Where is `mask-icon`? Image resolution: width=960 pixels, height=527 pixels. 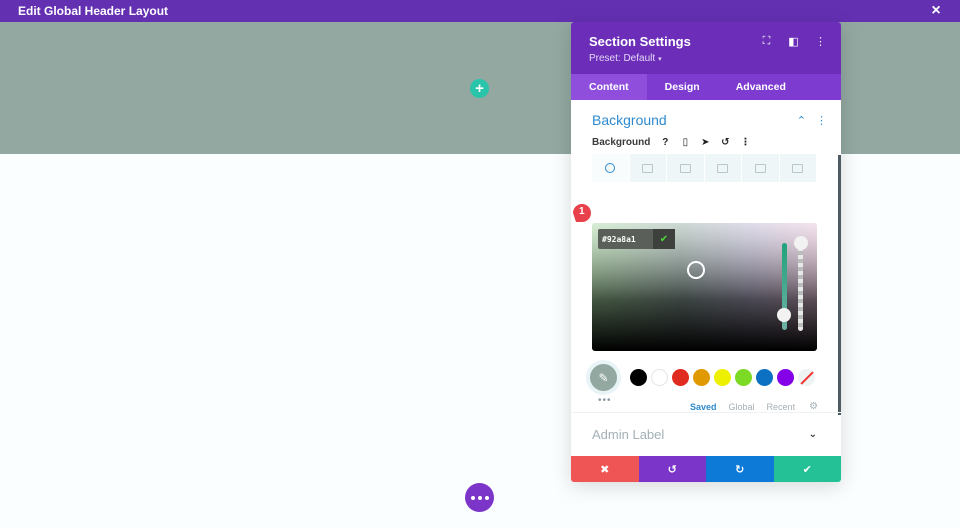
mask-icon is located at coordinates (798, 168).